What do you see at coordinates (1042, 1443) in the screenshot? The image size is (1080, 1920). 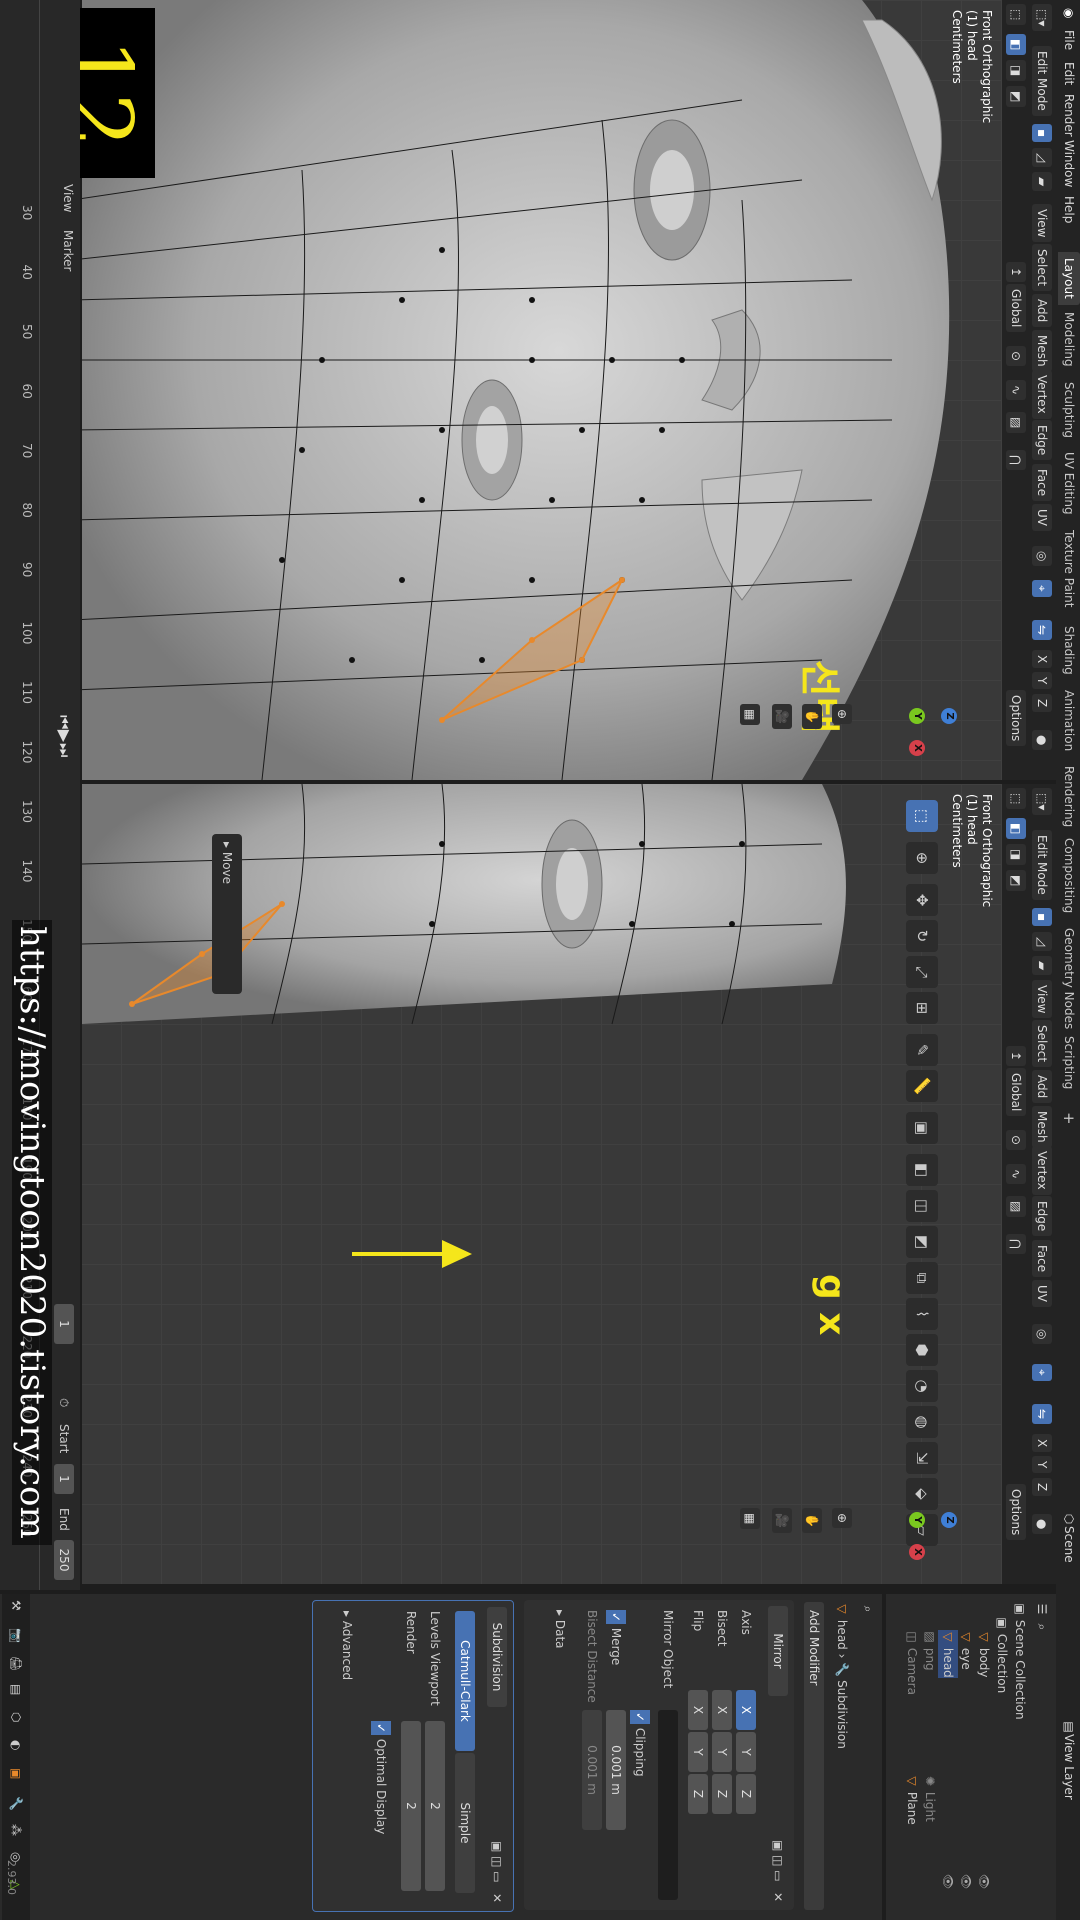 I see `axis-x-toggle: X` at bounding box center [1042, 1443].